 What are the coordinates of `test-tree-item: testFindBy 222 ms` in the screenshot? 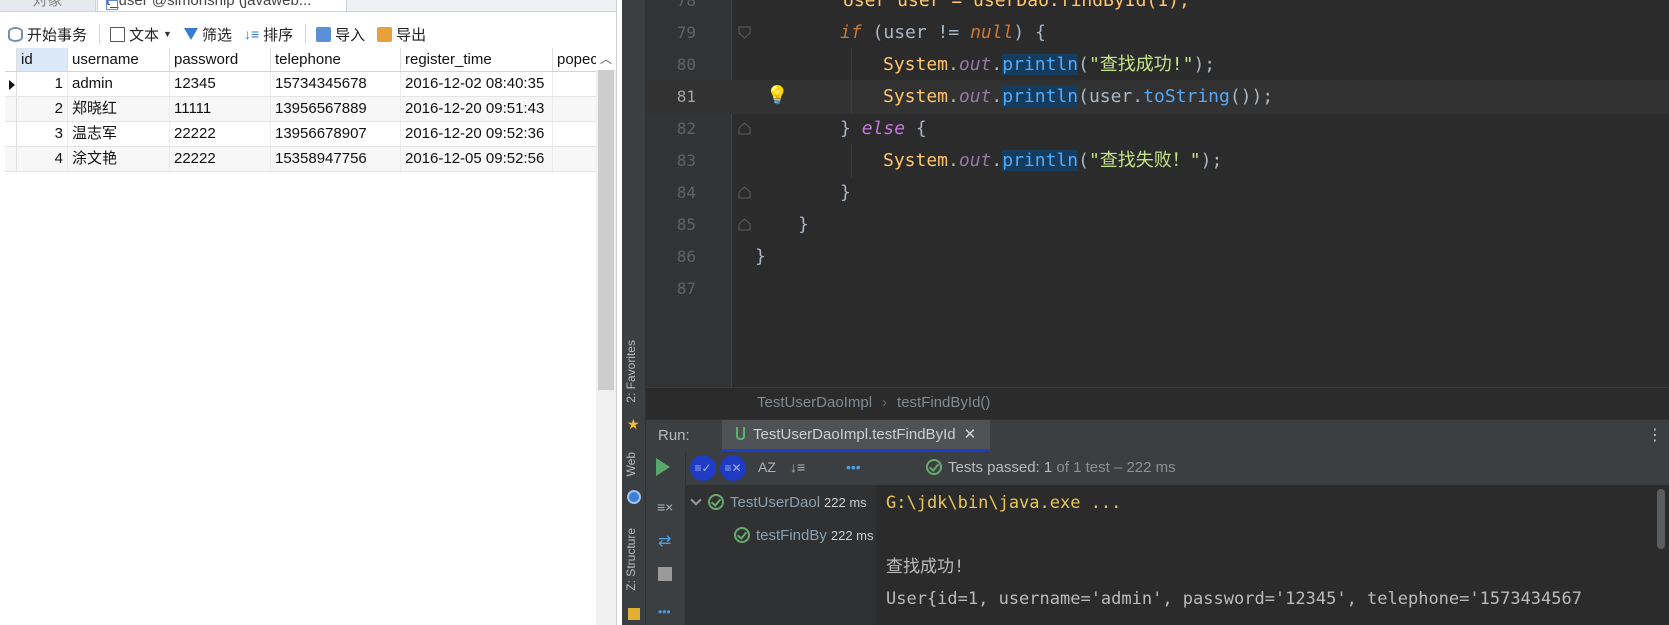 It's located at (804, 536).